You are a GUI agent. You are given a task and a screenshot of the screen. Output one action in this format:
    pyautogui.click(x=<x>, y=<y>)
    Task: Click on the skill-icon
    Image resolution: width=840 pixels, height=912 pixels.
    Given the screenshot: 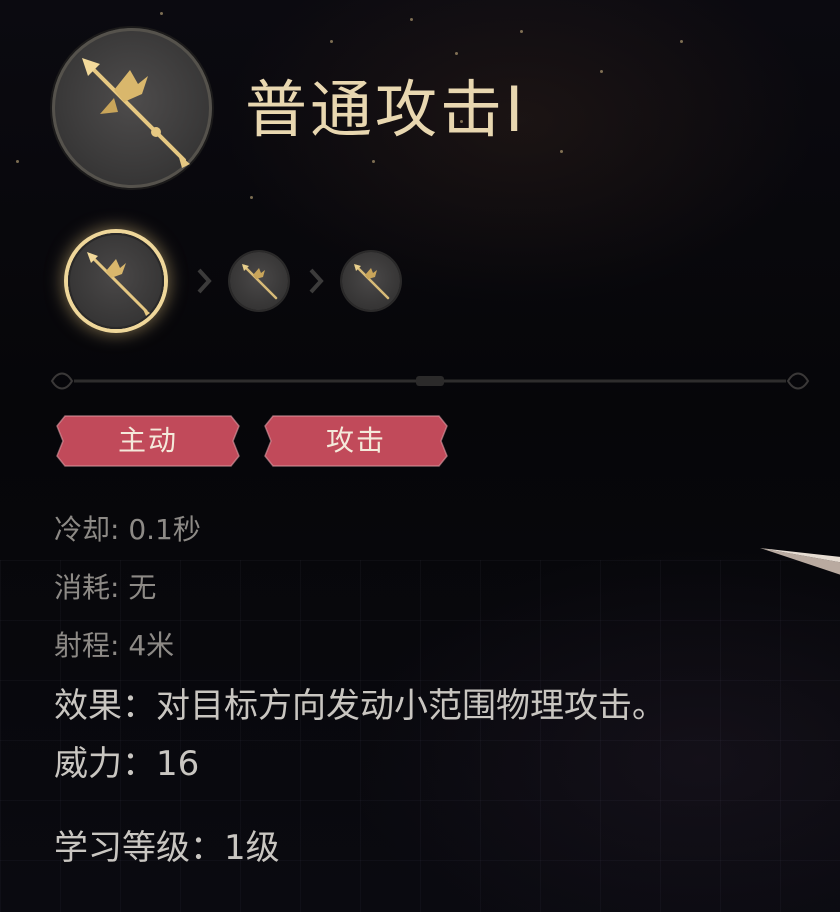 What is the action you would take?
    pyautogui.click(x=132, y=108)
    